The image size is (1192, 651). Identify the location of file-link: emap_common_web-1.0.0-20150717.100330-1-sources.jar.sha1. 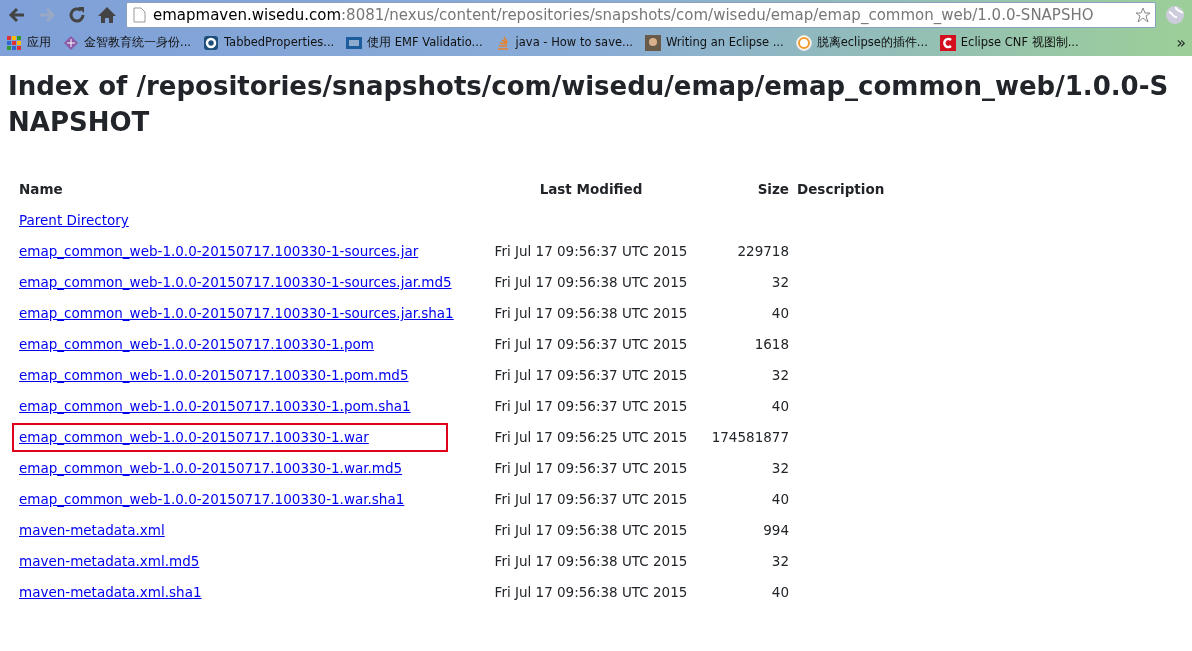
(236, 313).